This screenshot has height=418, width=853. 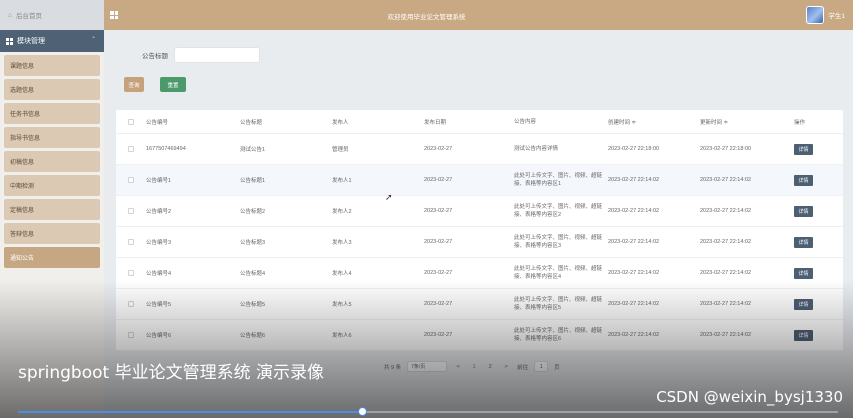 What do you see at coordinates (815, 15) in the screenshot?
I see `avatar` at bounding box center [815, 15].